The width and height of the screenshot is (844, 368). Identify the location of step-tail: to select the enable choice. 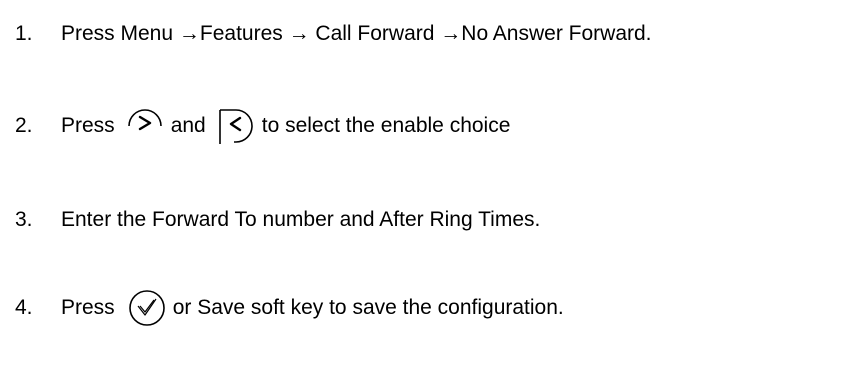
(386, 125).